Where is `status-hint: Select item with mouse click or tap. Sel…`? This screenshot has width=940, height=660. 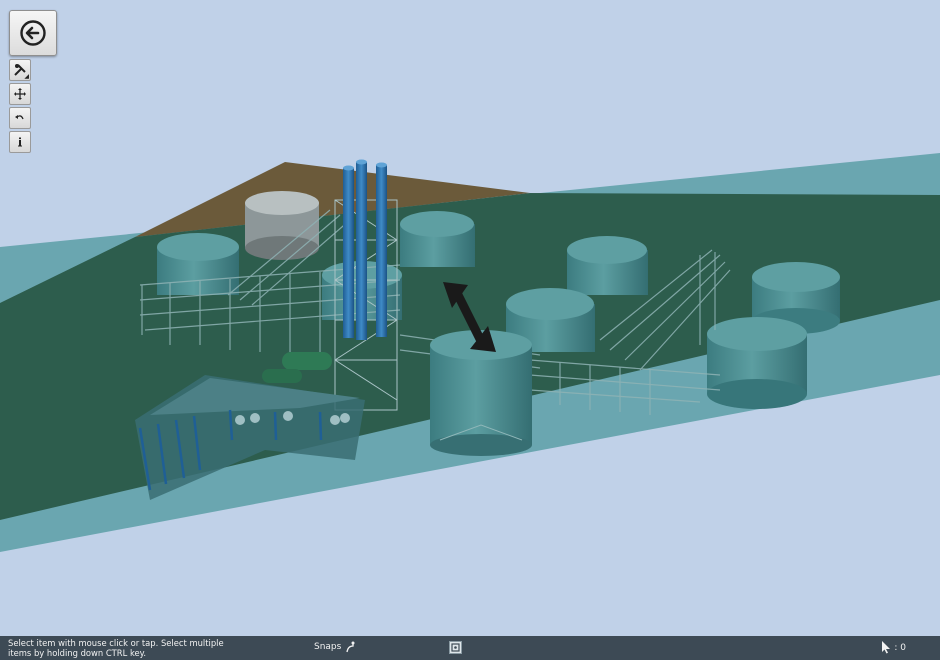 status-hint: Select item with mouse click or tap. Sel… is located at coordinates (116, 648).